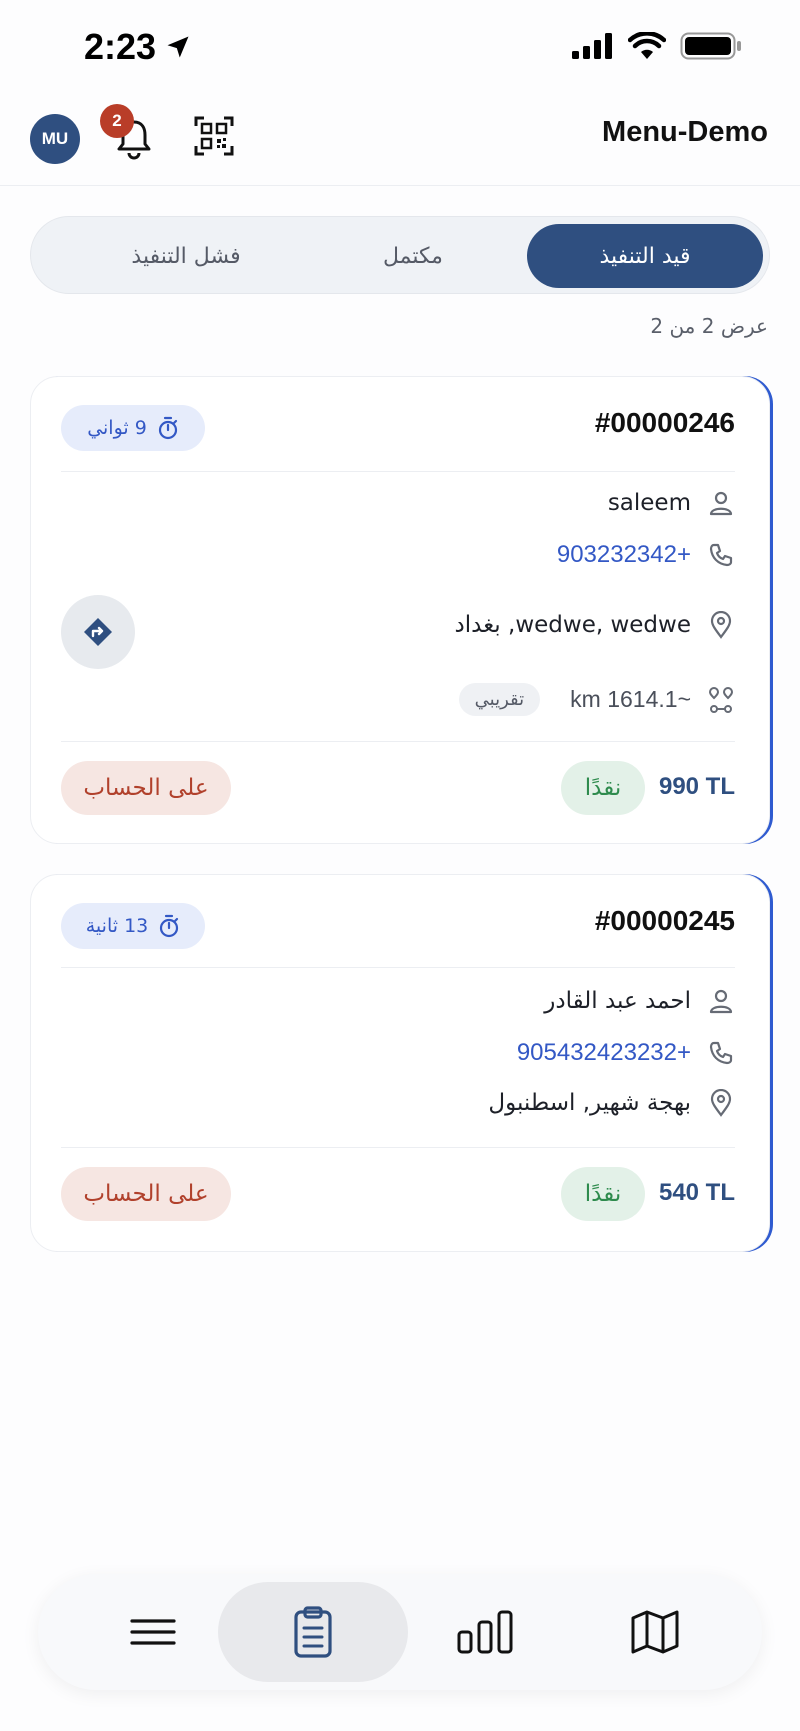 This screenshot has width=800, height=1731. Describe the element at coordinates (117, 121) in the screenshot. I see `notification-badge: 2` at that location.